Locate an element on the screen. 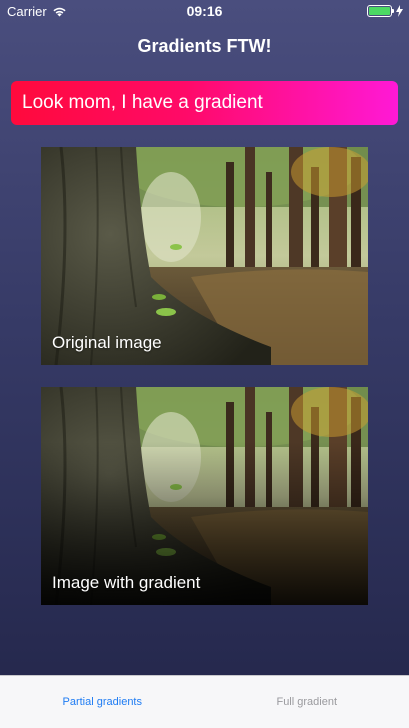 The width and height of the screenshot is (409, 728). original-image-caption: Original image is located at coordinates (107, 342).